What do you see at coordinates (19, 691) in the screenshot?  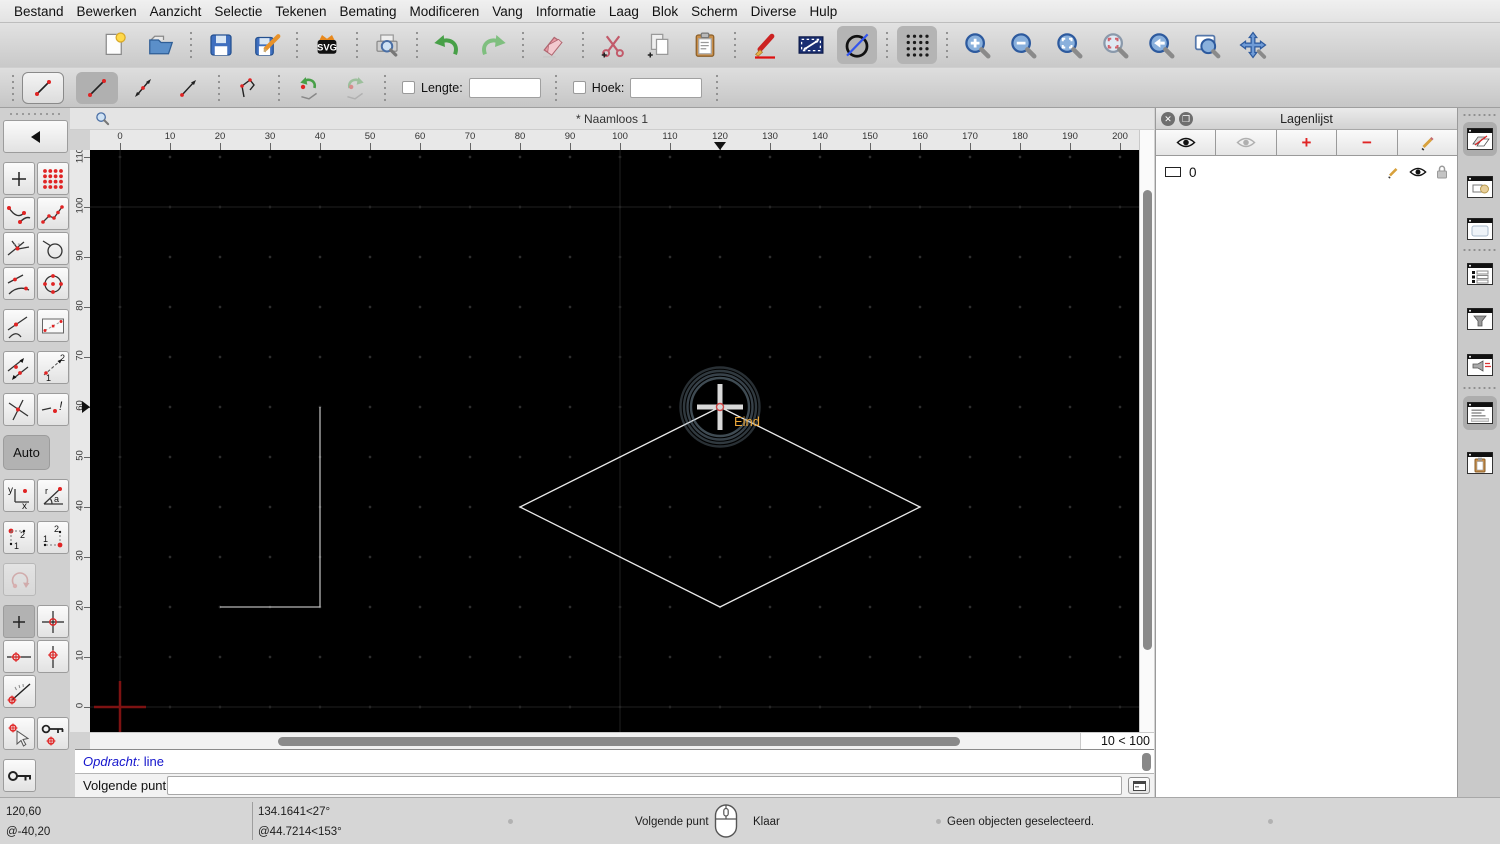 I see `snap-angle-button` at bounding box center [19, 691].